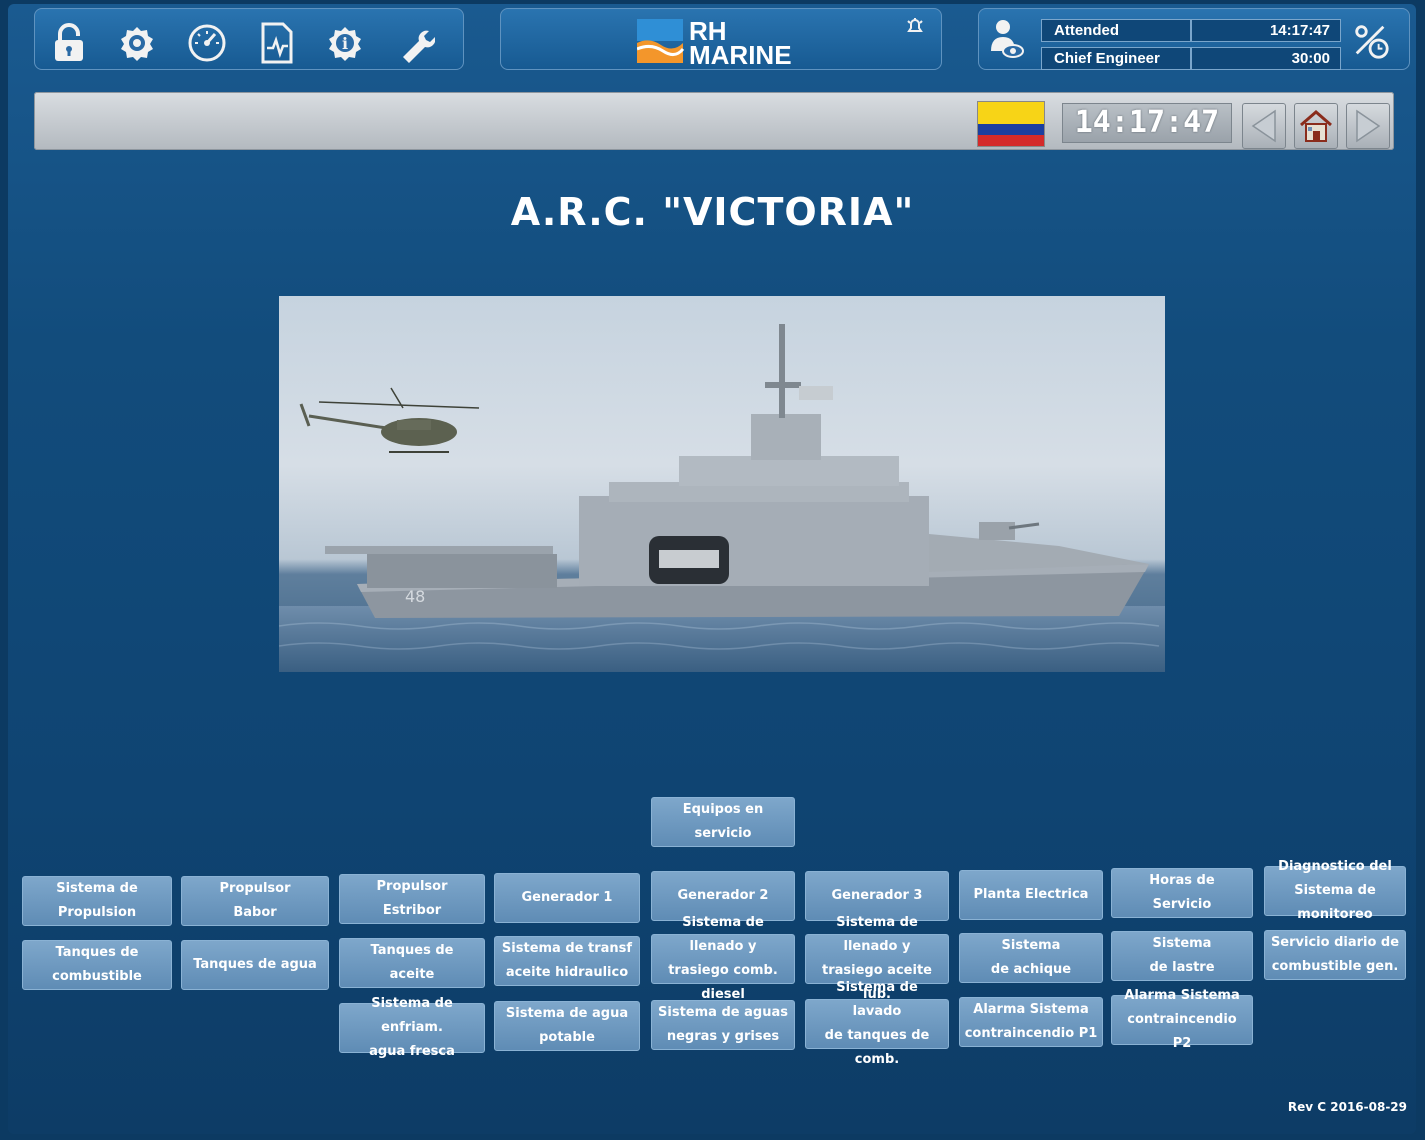 This screenshot has width=1425, height=1140. What do you see at coordinates (1147, 123) in the screenshot?
I see `nav-clock: 14:17:47` at bounding box center [1147, 123].